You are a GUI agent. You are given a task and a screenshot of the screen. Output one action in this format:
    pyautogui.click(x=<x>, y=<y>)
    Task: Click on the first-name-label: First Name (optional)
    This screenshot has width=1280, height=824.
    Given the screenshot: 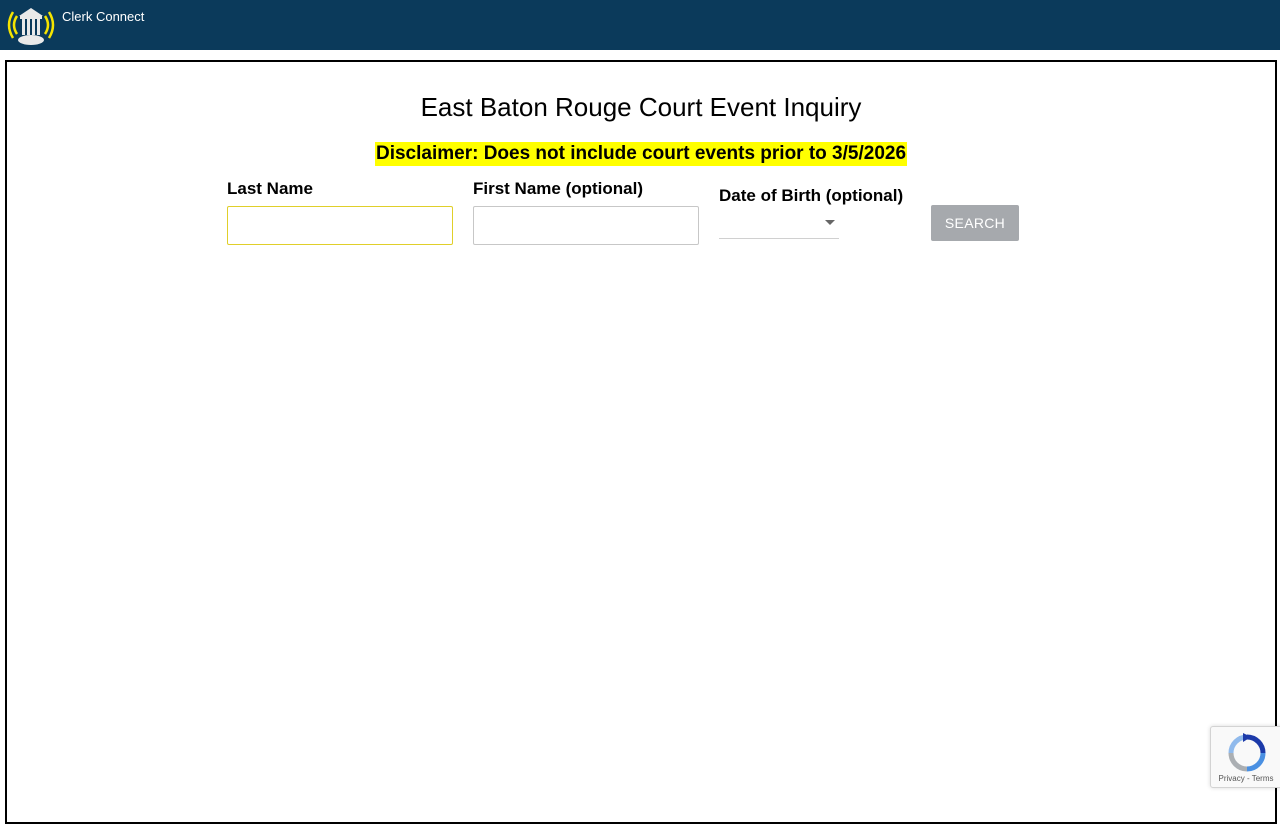 What is the action you would take?
    pyautogui.click(x=558, y=188)
    